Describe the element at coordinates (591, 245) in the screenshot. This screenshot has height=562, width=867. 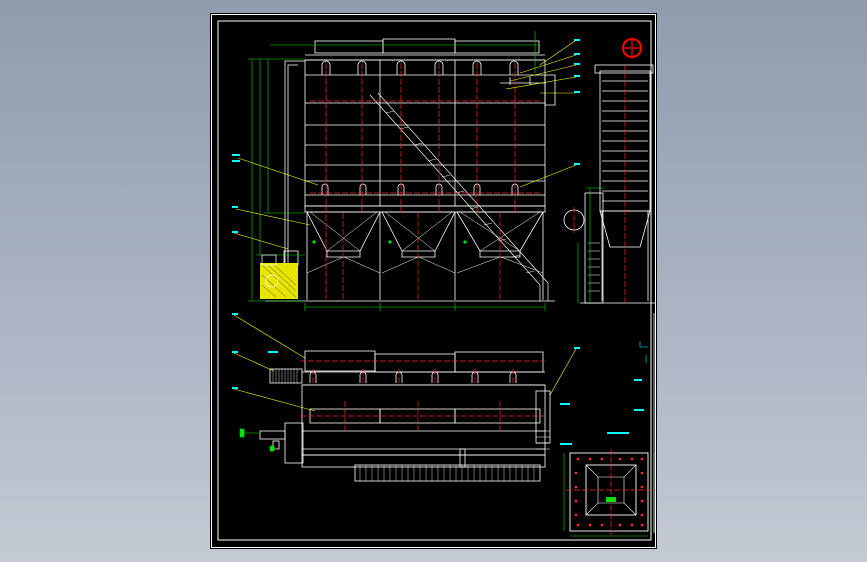
I see `side-dimensions` at that location.